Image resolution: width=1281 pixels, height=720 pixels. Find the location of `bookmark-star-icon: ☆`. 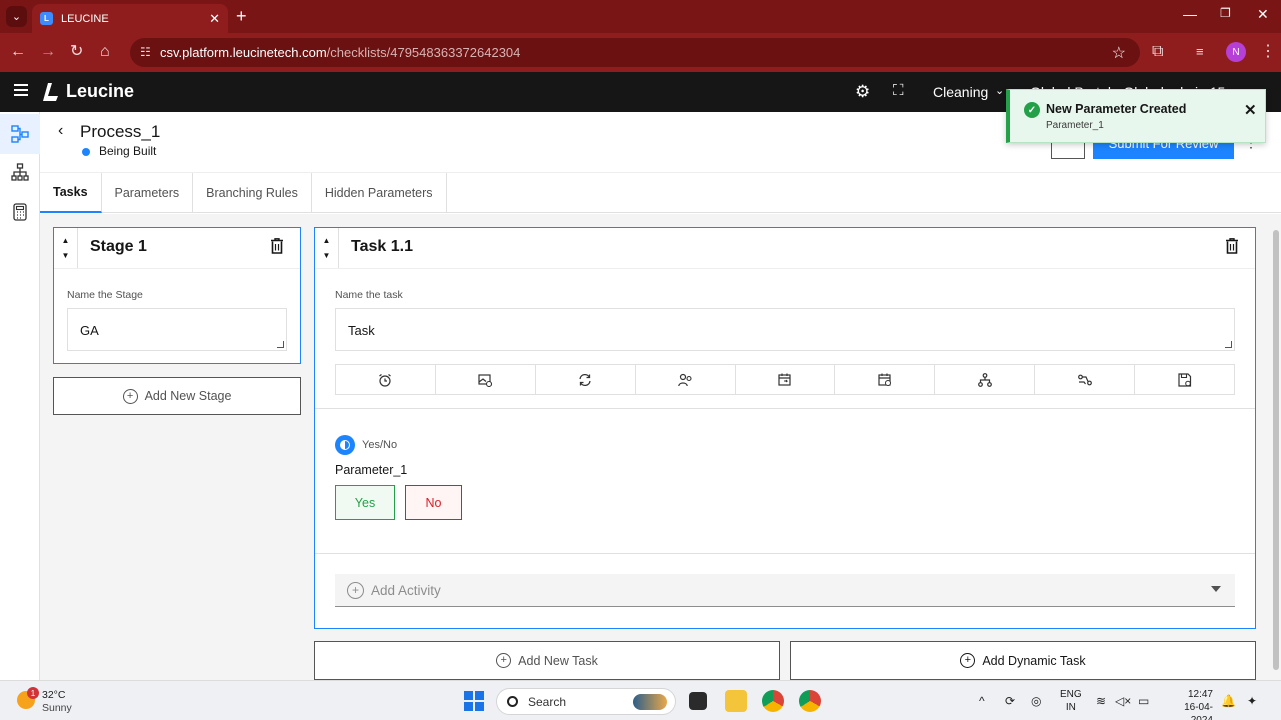

bookmark-star-icon: ☆ is located at coordinates (1119, 53).